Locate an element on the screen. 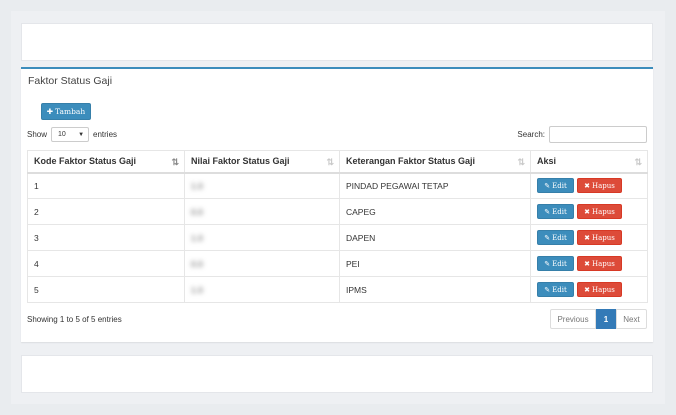 This screenshot has height=415, width=676. cell-keterangan: PINDAD PEGAWAI TETAP is located at coordinates (435, 185).